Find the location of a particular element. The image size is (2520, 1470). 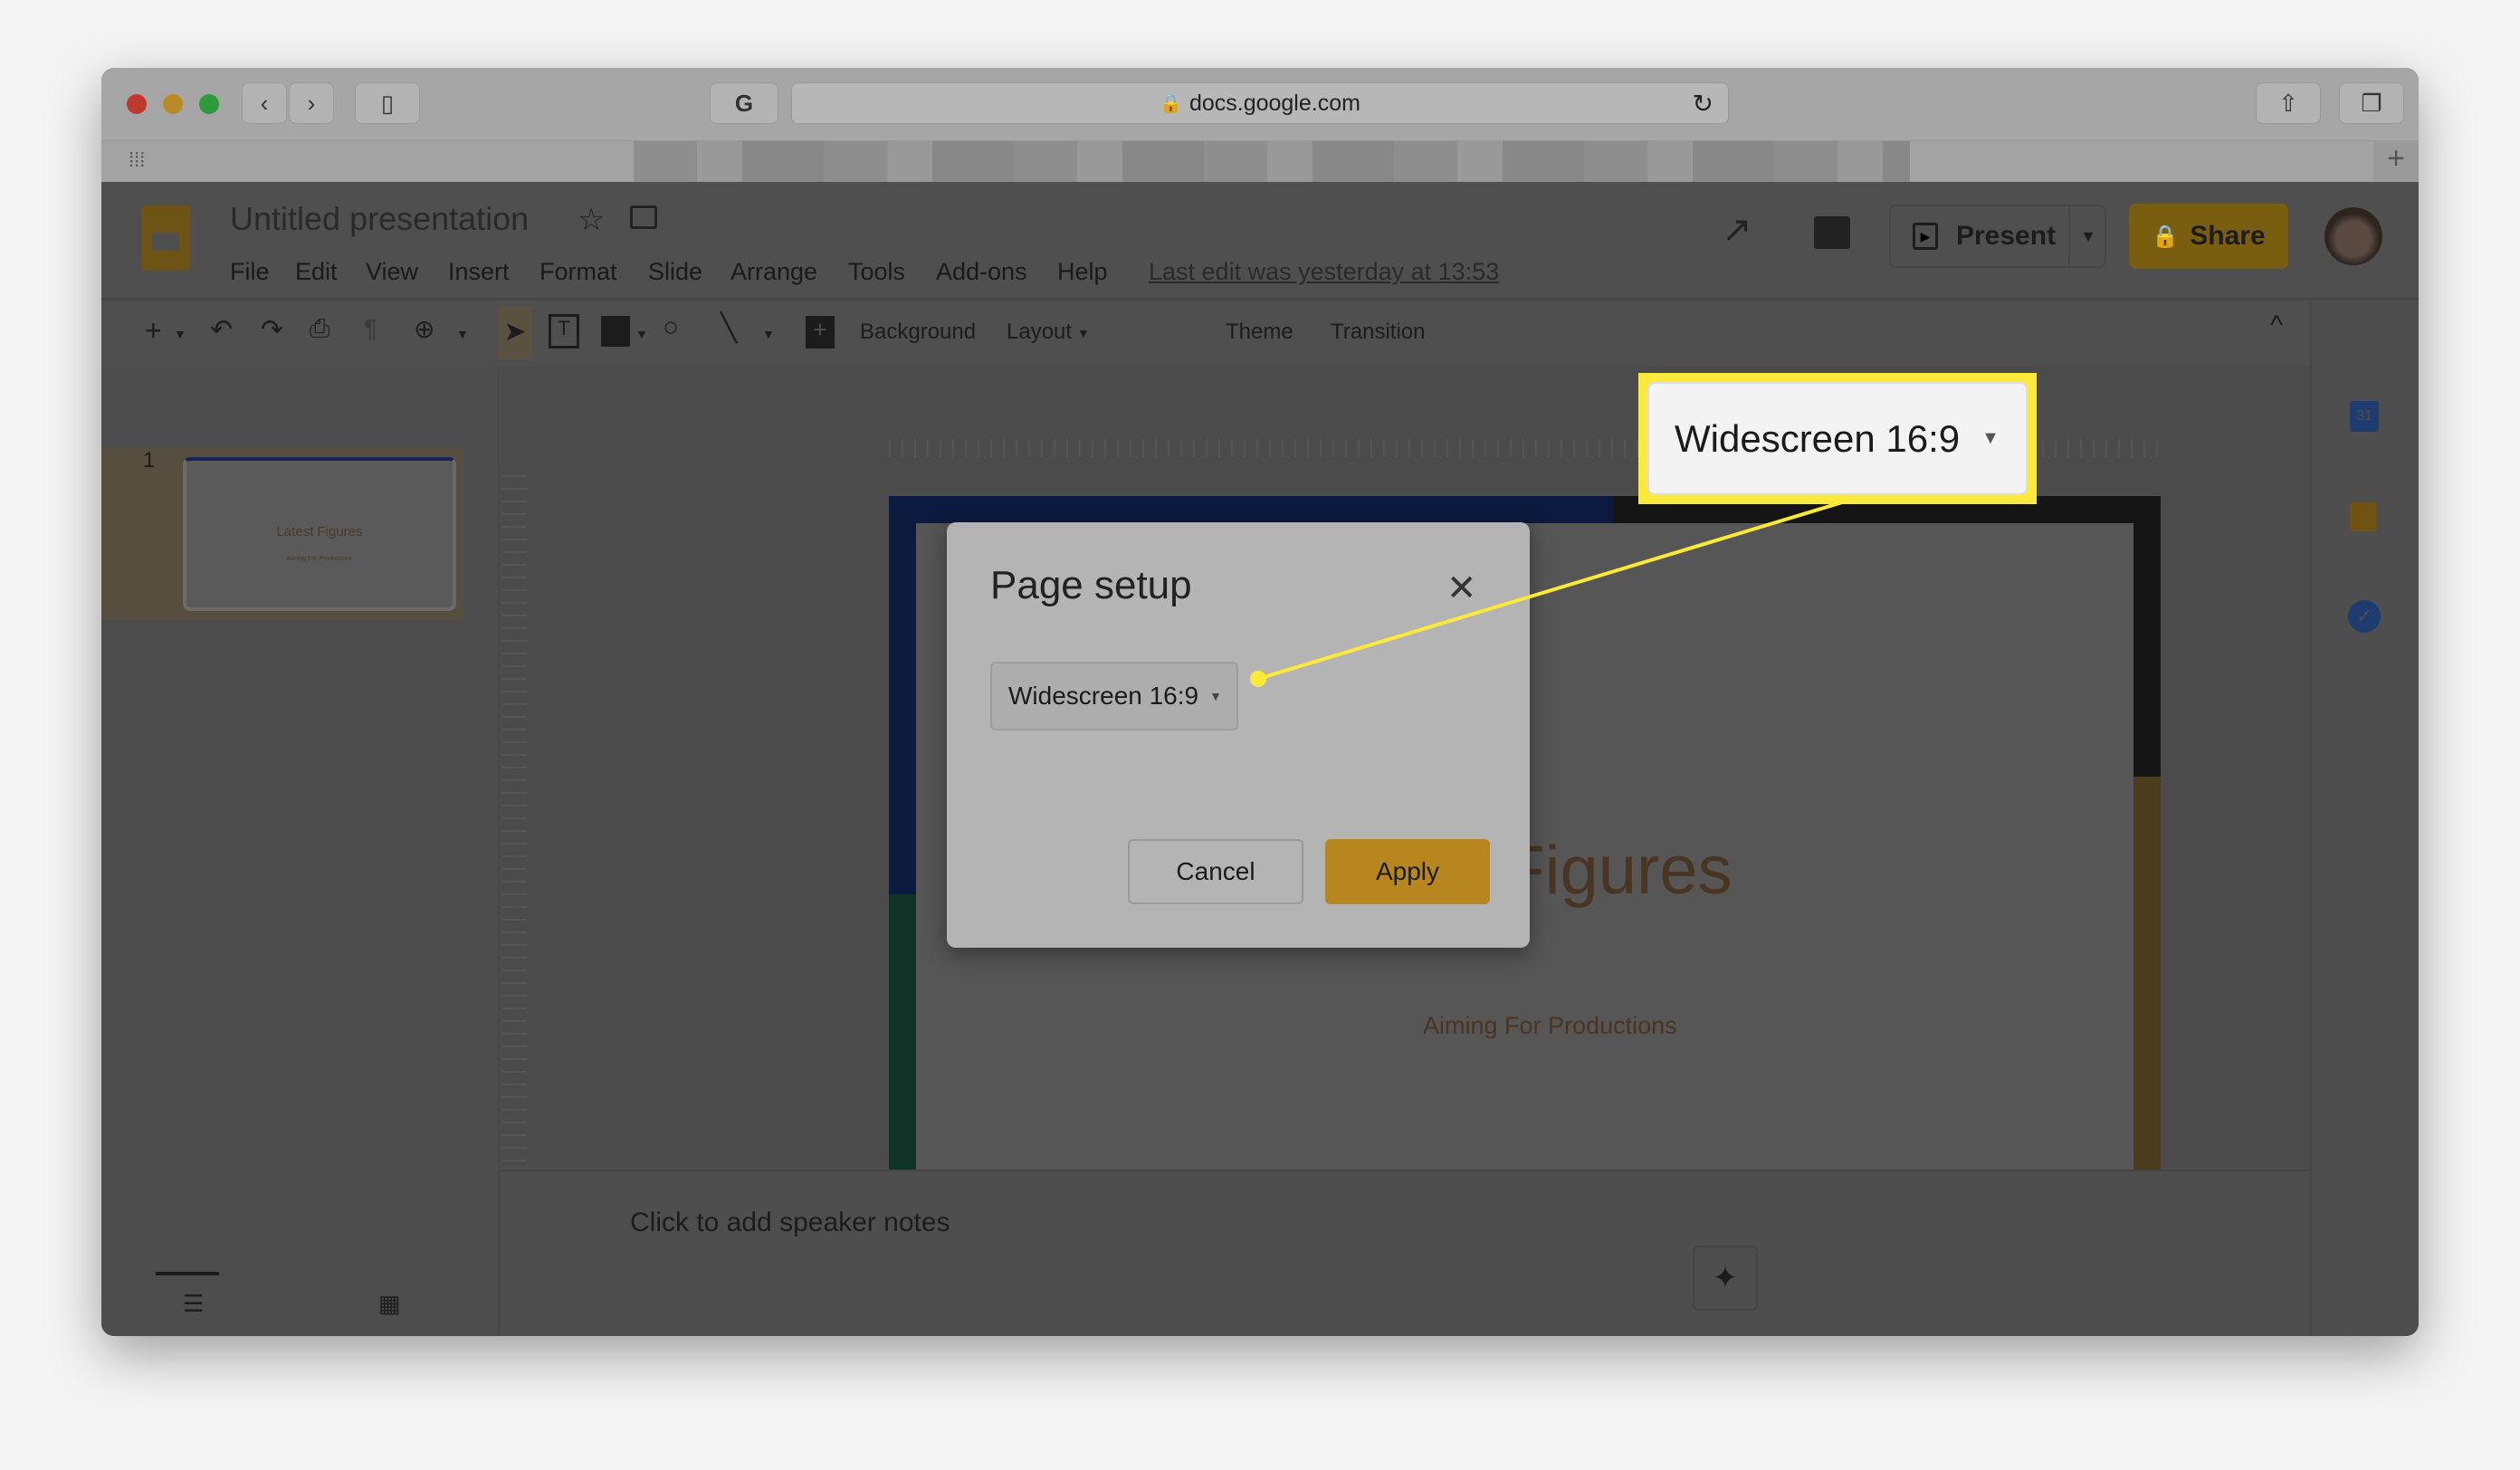

callout-highlight: Widescreen 16:9 ▼ is located at coordinates (1838, 439).